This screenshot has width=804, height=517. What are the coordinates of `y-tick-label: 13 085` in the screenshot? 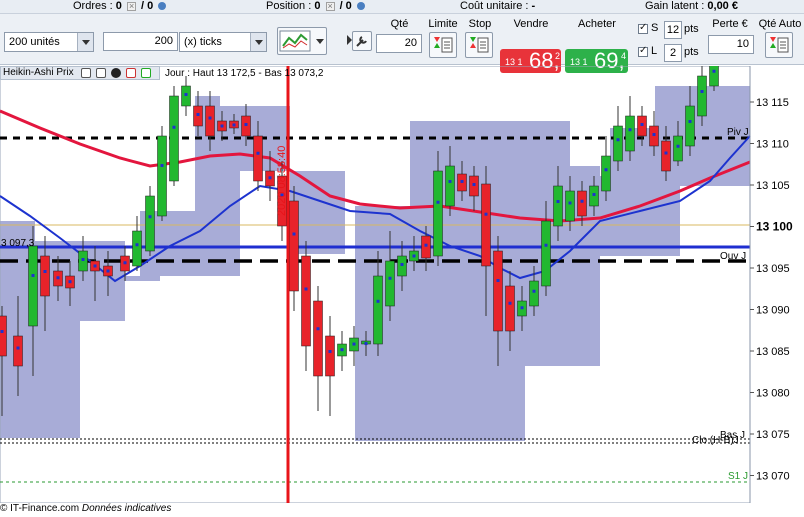 It's located at (773, 352).